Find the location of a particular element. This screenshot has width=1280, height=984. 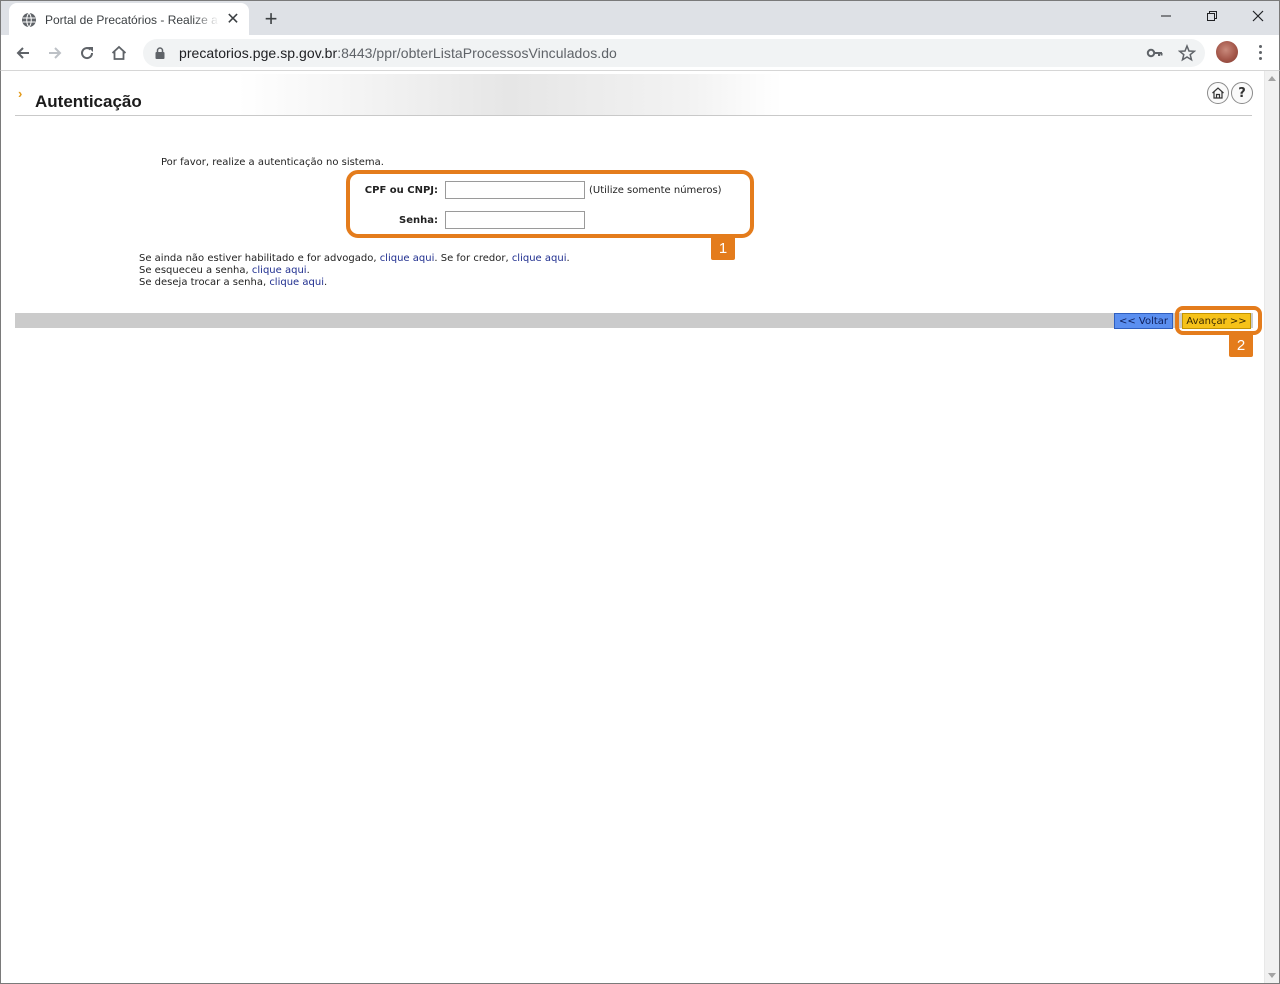

forgot-password-link: clique aqui is located at coordinates (279, 270).